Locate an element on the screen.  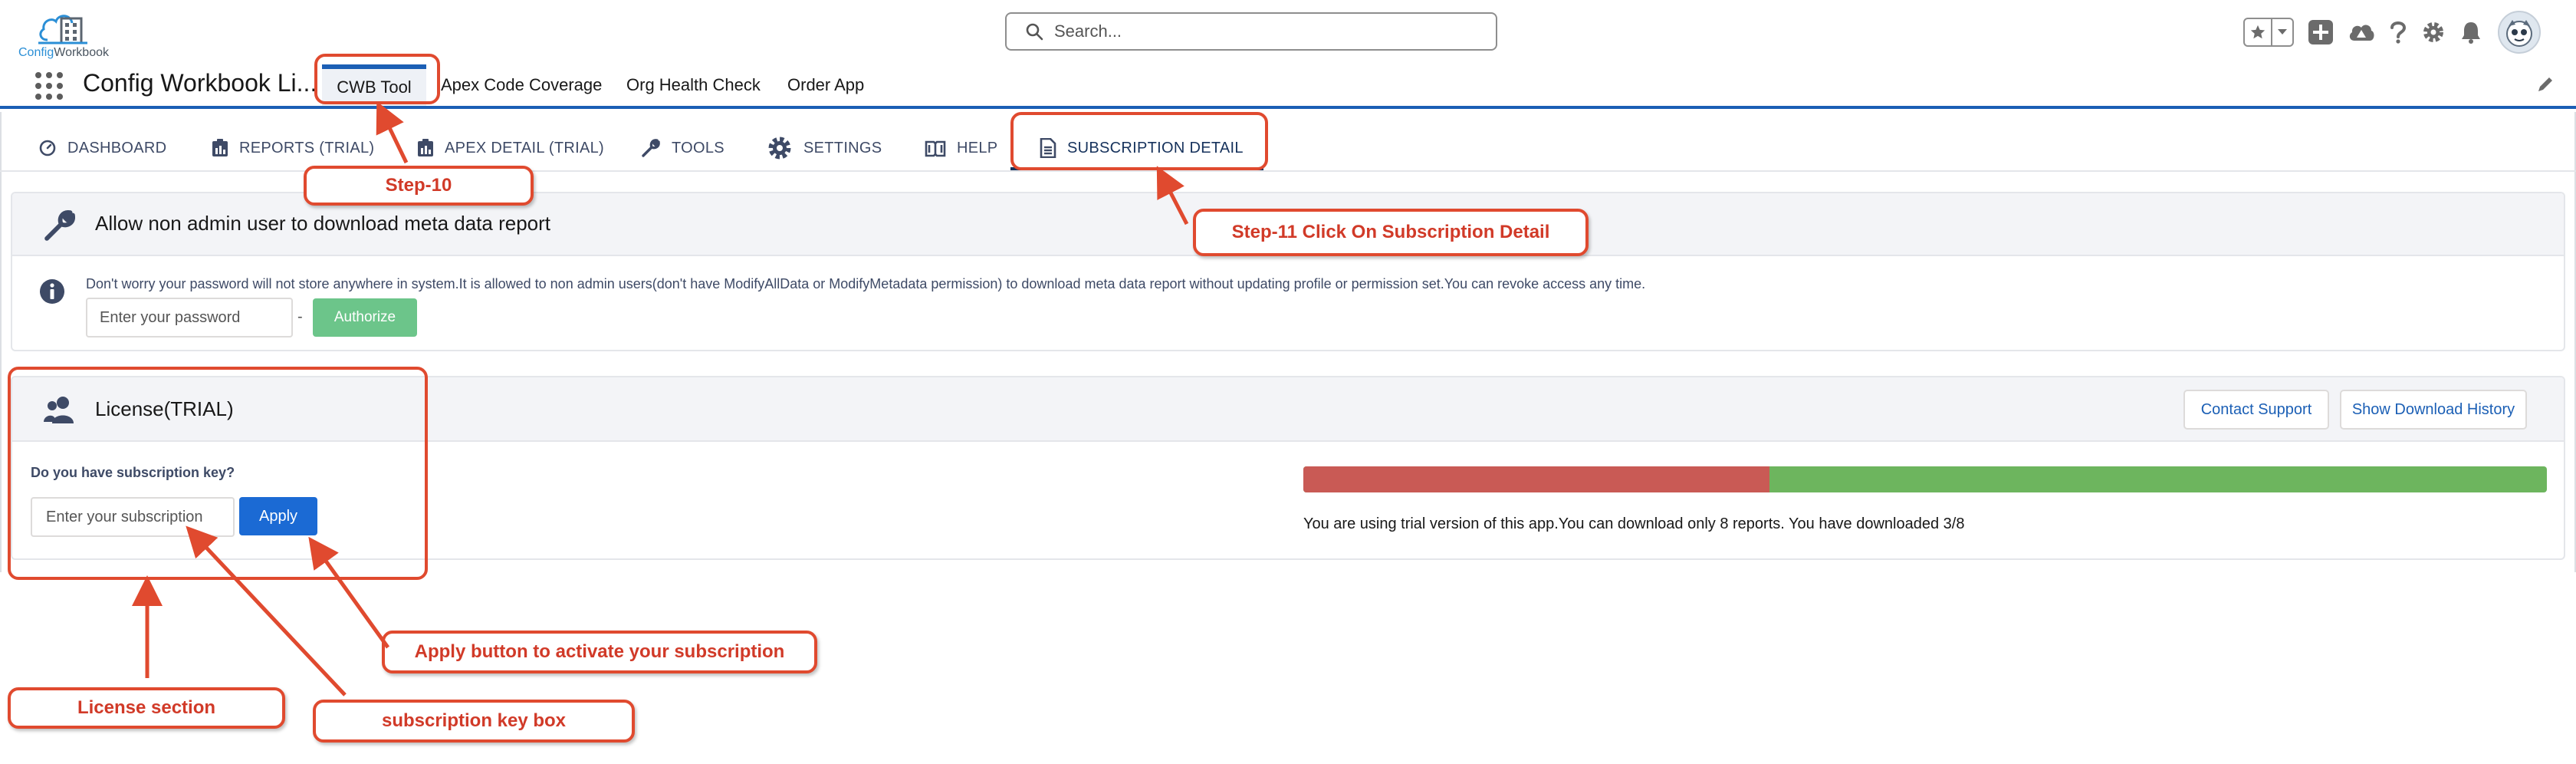
logo-text: ConfigWorkbook is located at coordinates (63, 53).